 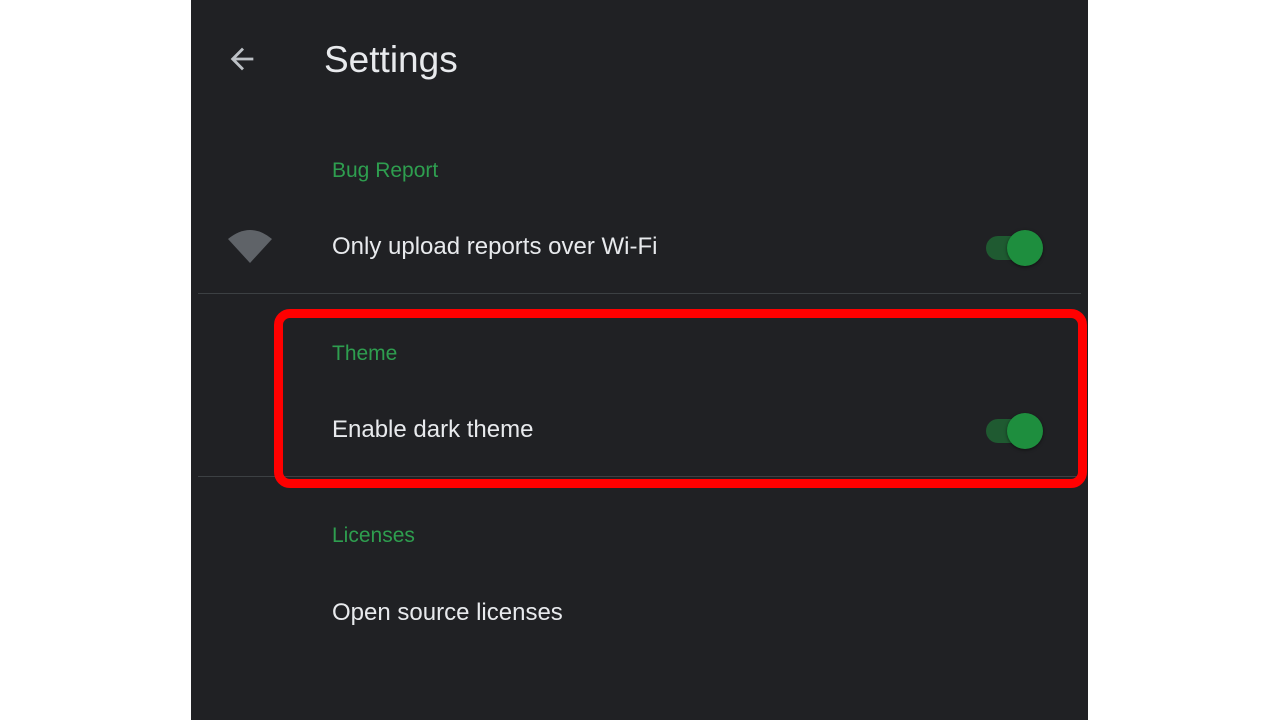 I want to click on back-button, so click(x=242, y=59).